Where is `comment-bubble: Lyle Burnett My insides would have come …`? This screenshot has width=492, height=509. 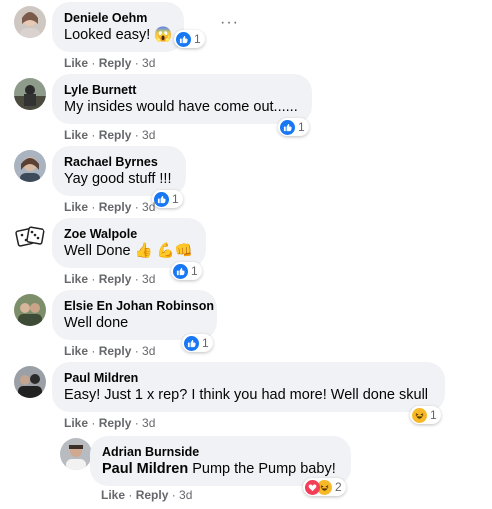
comment-bubble: Lyle Burnett My insides would have come … is located at coordinates (182, 99).